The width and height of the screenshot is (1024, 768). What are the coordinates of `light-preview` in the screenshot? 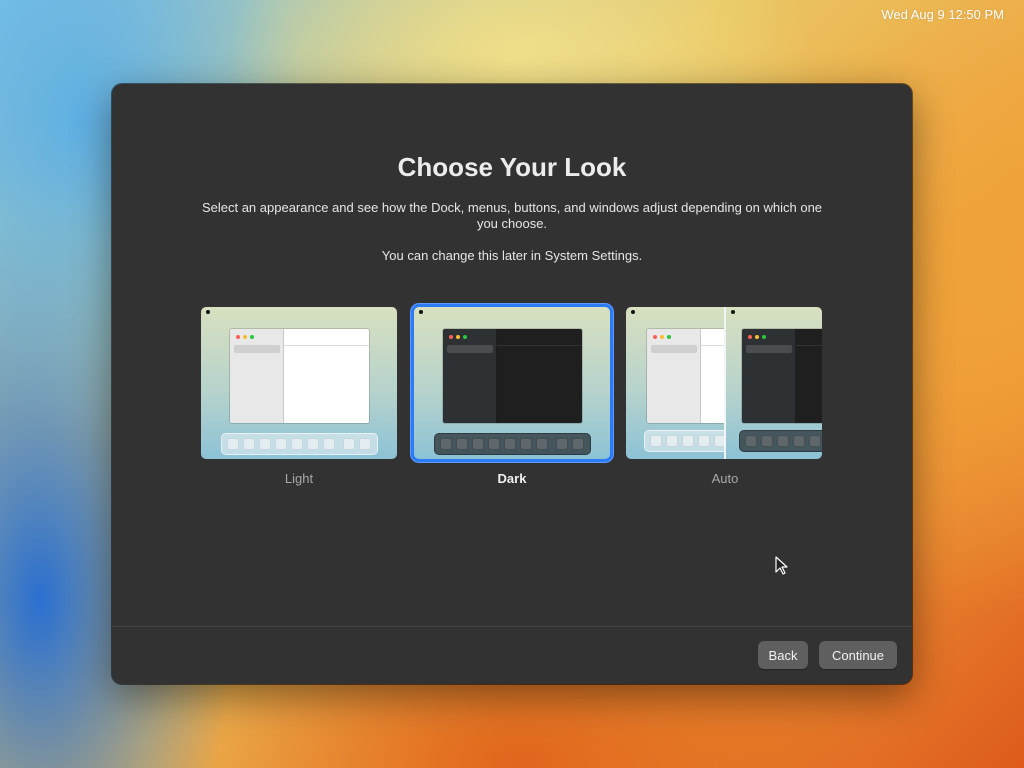 It's located at (299, 383).